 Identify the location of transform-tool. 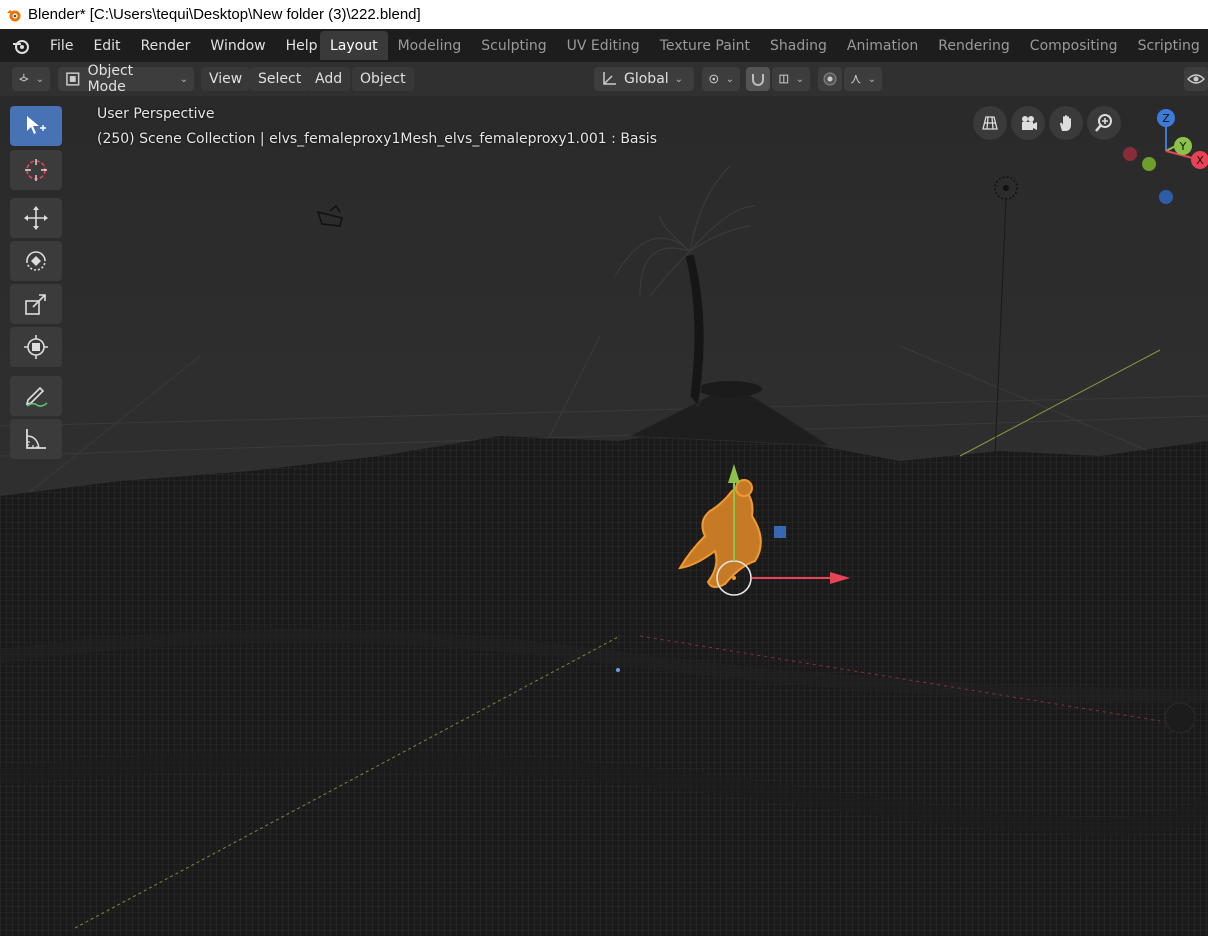
(36, 347).